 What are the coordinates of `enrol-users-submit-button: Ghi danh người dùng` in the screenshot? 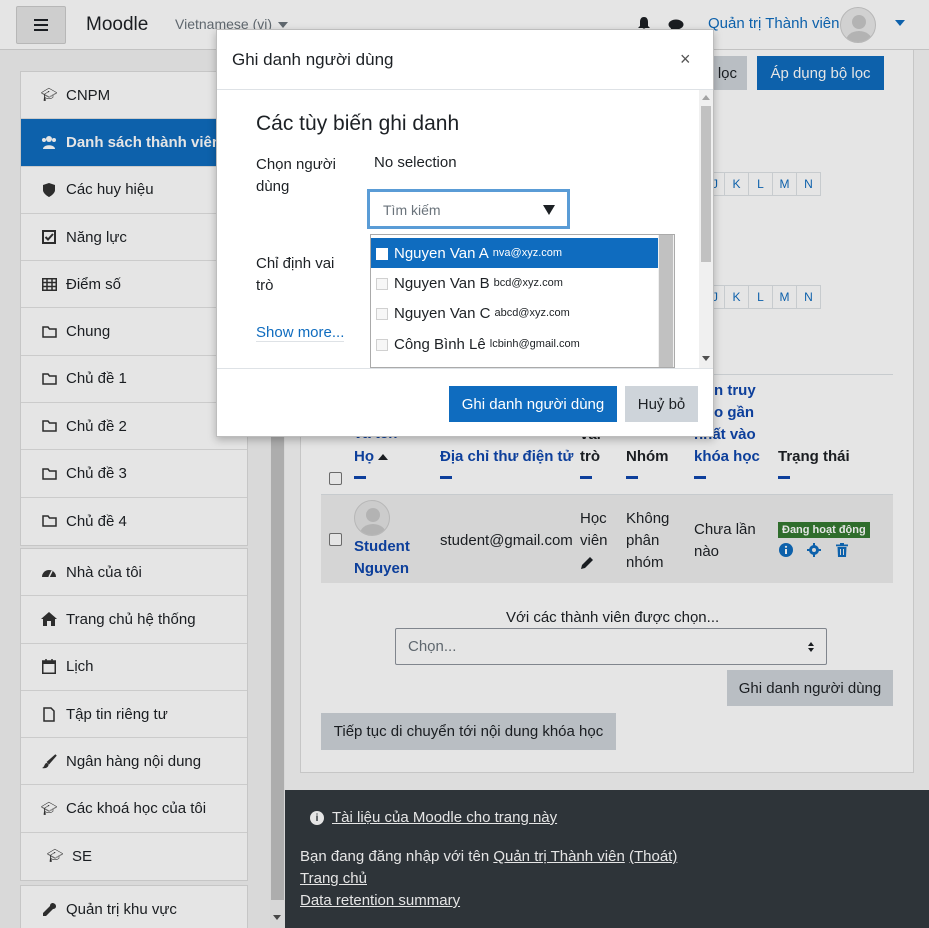 It's located at (533, 404).